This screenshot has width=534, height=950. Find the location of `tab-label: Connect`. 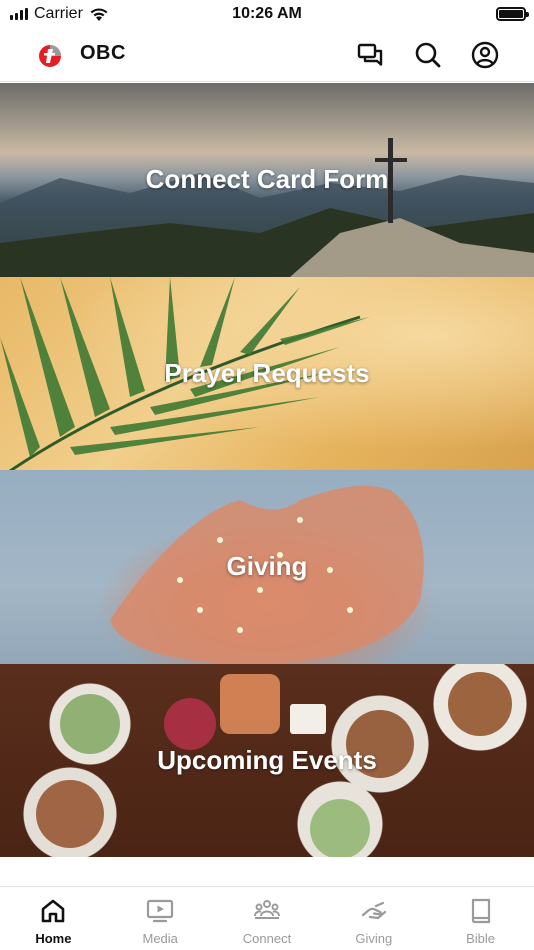

tab-label: Connect is located at coordinates (267, 938).